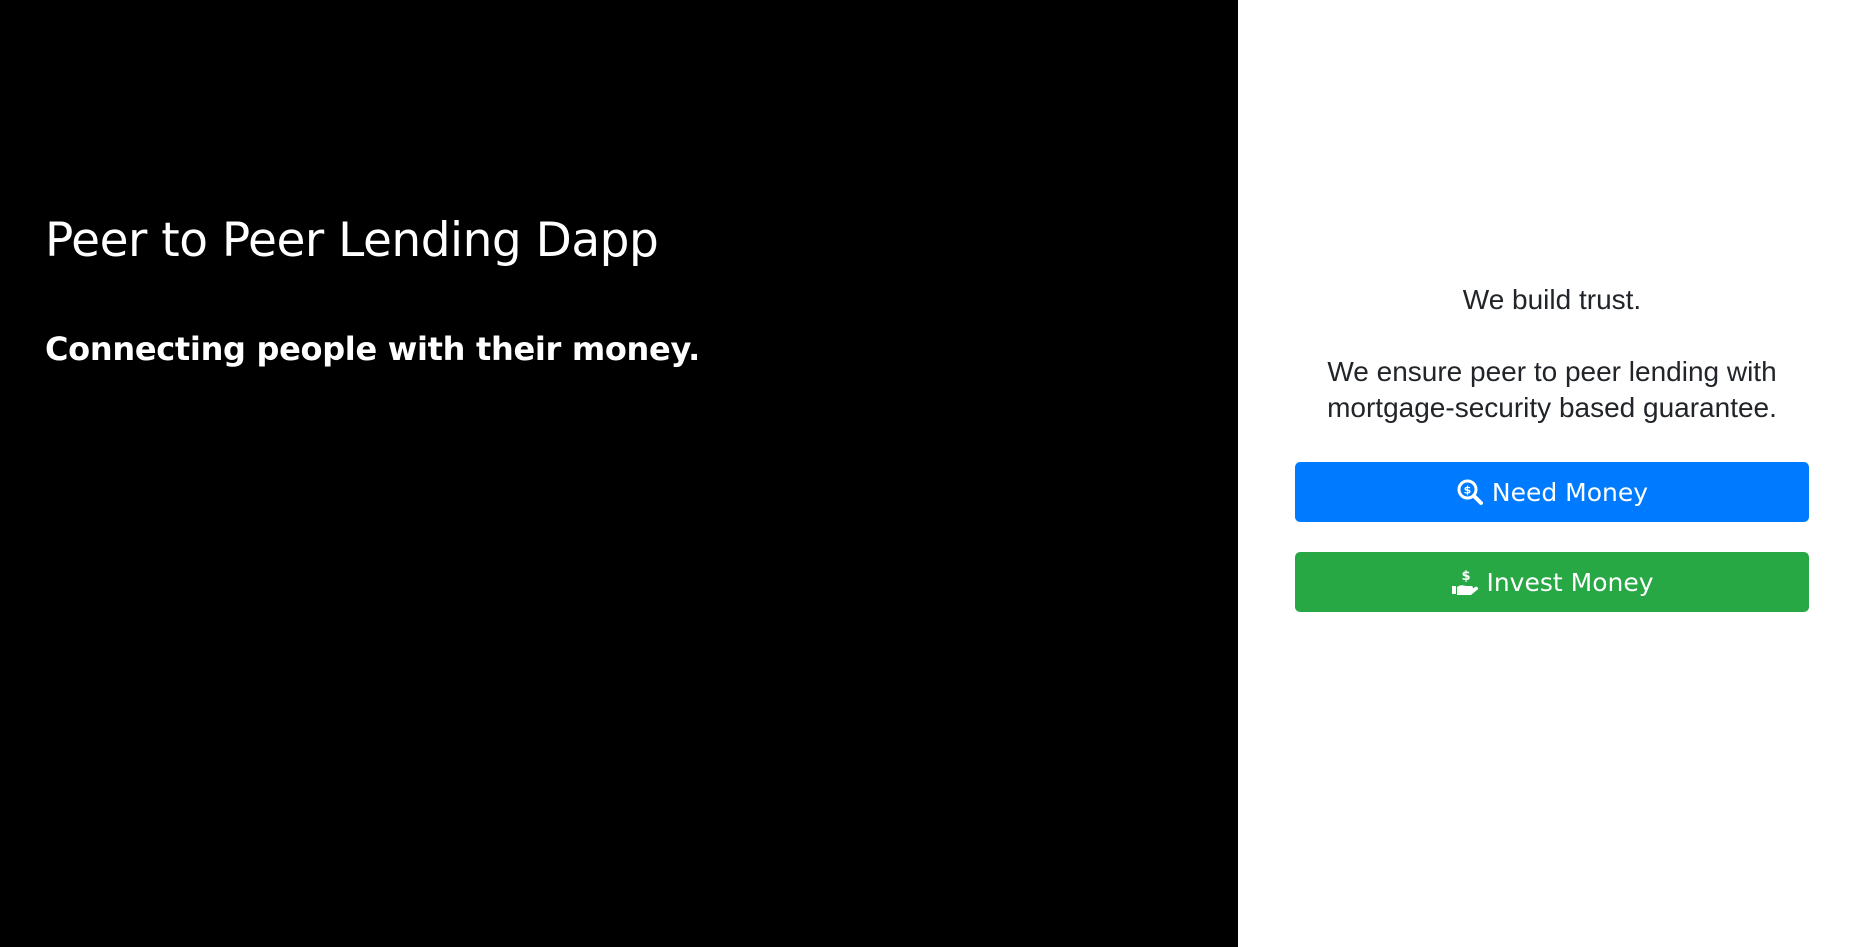  I want to click on invest-money-label: Invest Money, so click(1570, 582).